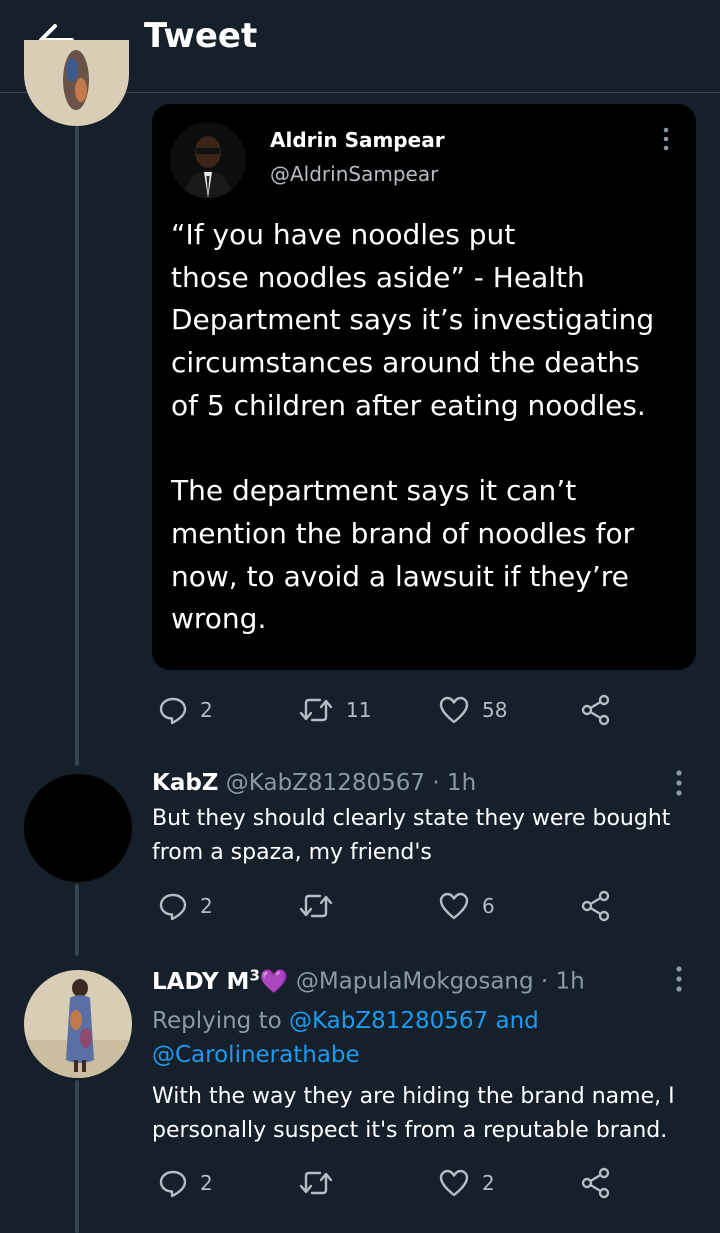  Describe the element at coordinates (325, 783) in the screenshot. I see `author-handle: @KabZ81280567` at that location.